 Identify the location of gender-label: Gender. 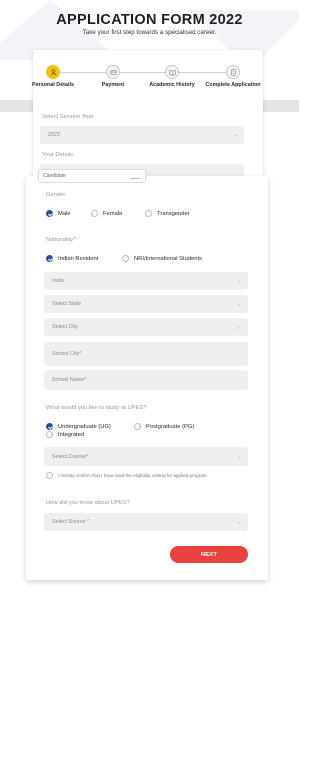
(56, 195).